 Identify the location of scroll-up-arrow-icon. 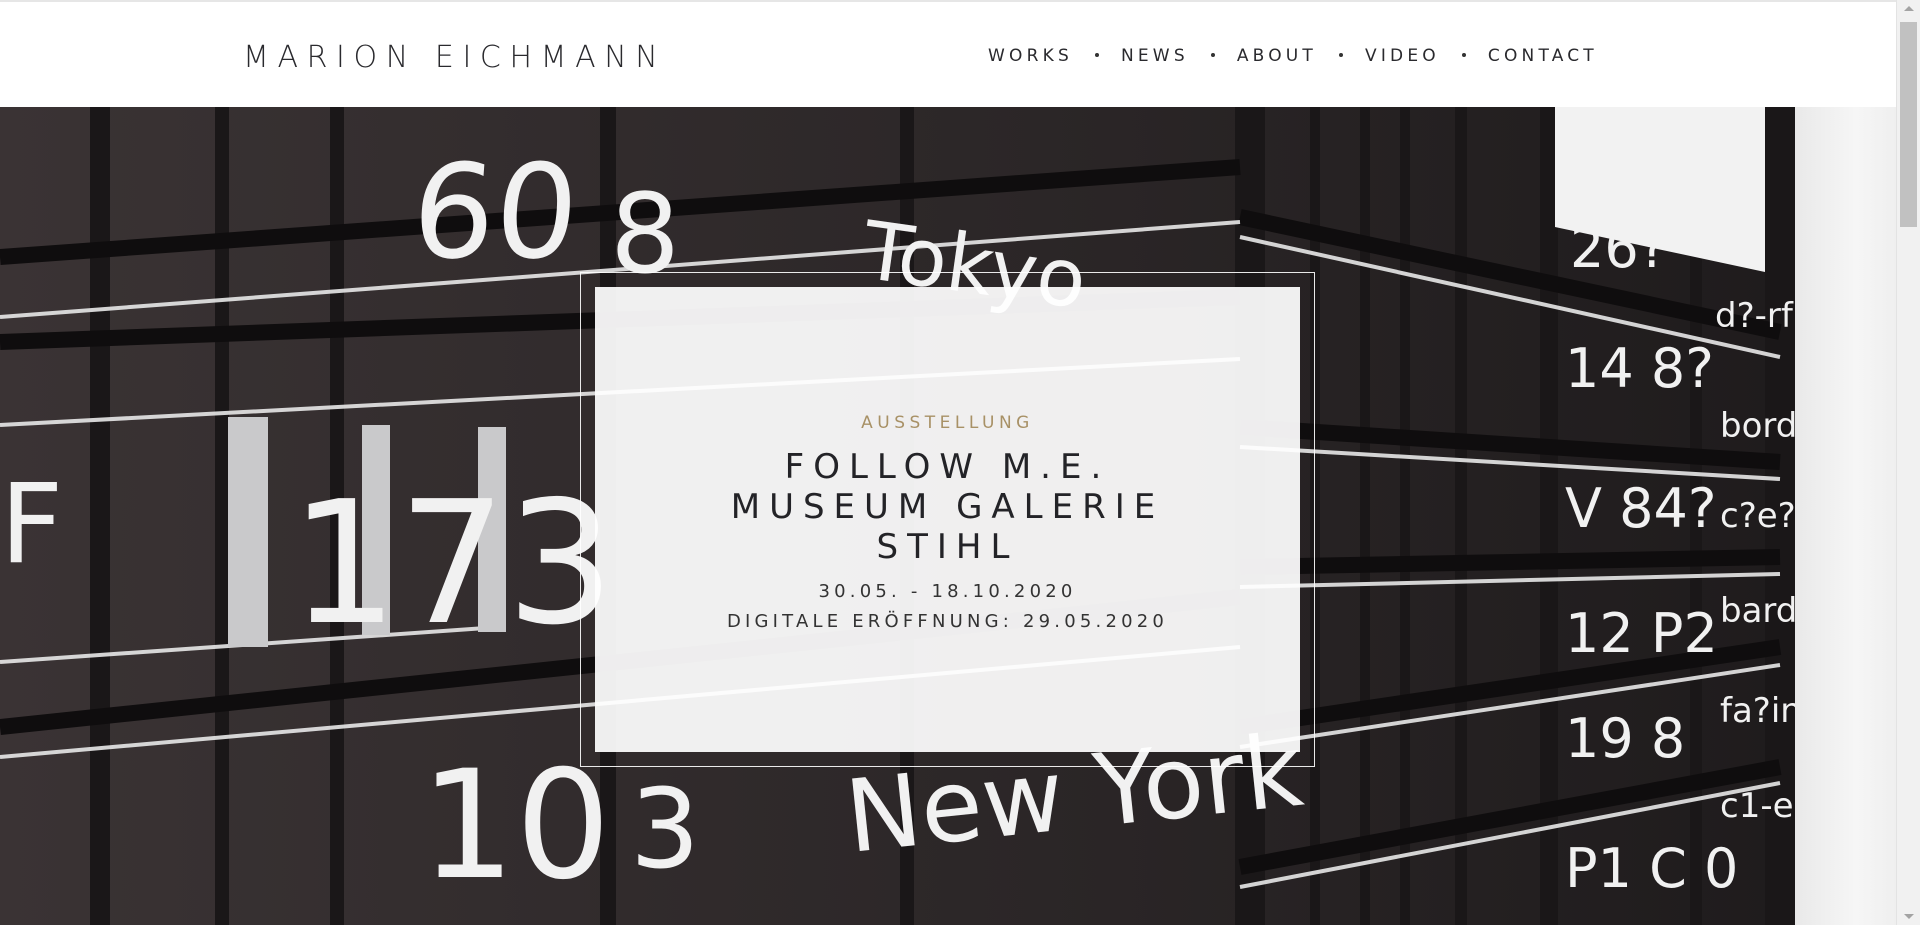
(1909, 8).